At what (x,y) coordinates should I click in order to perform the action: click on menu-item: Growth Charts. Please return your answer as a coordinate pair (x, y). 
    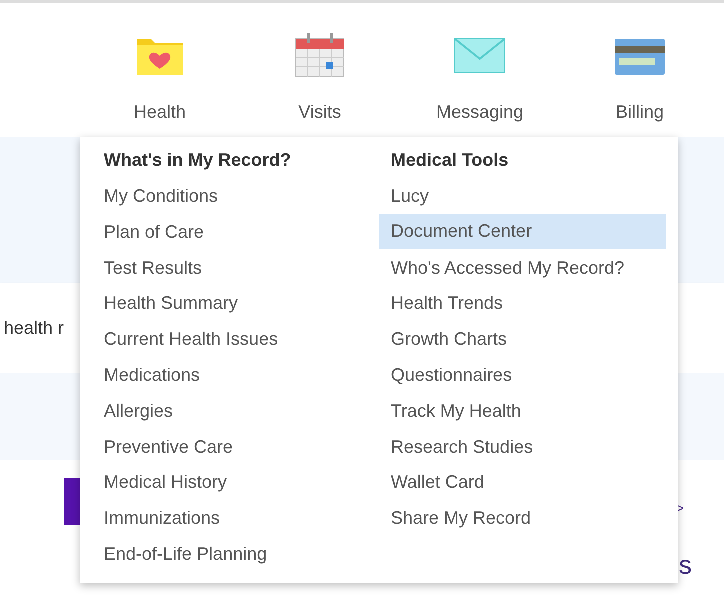
    Looking at the image, I should click on (522, 339).